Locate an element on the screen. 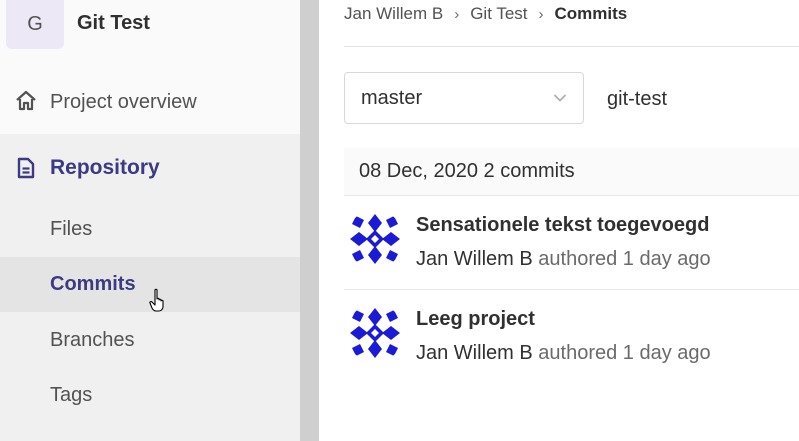 This screenshot has height=441, width=799. sidebar-item-branches: Branches is located at coordinates (150, 340).